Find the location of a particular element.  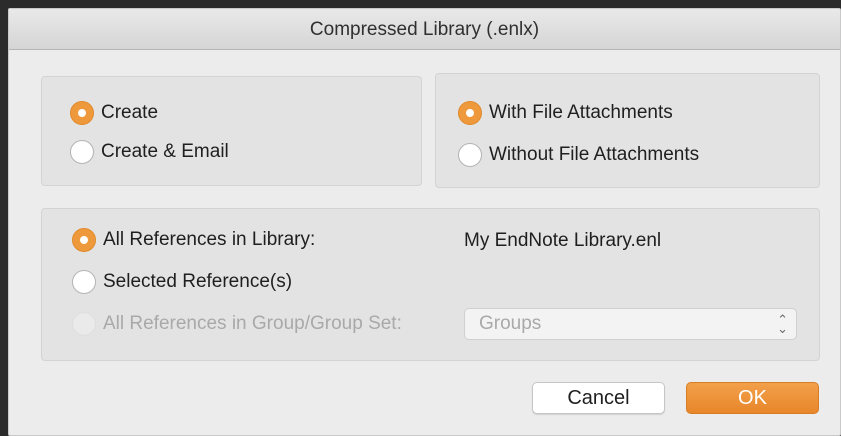

radio-all-references: All References in Library: is located at coordinates (193, 240).